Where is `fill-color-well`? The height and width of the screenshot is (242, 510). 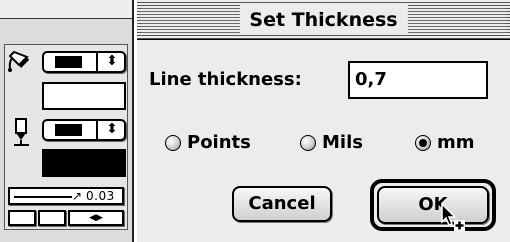 fill-color-well is located at coordinates (84, 96).